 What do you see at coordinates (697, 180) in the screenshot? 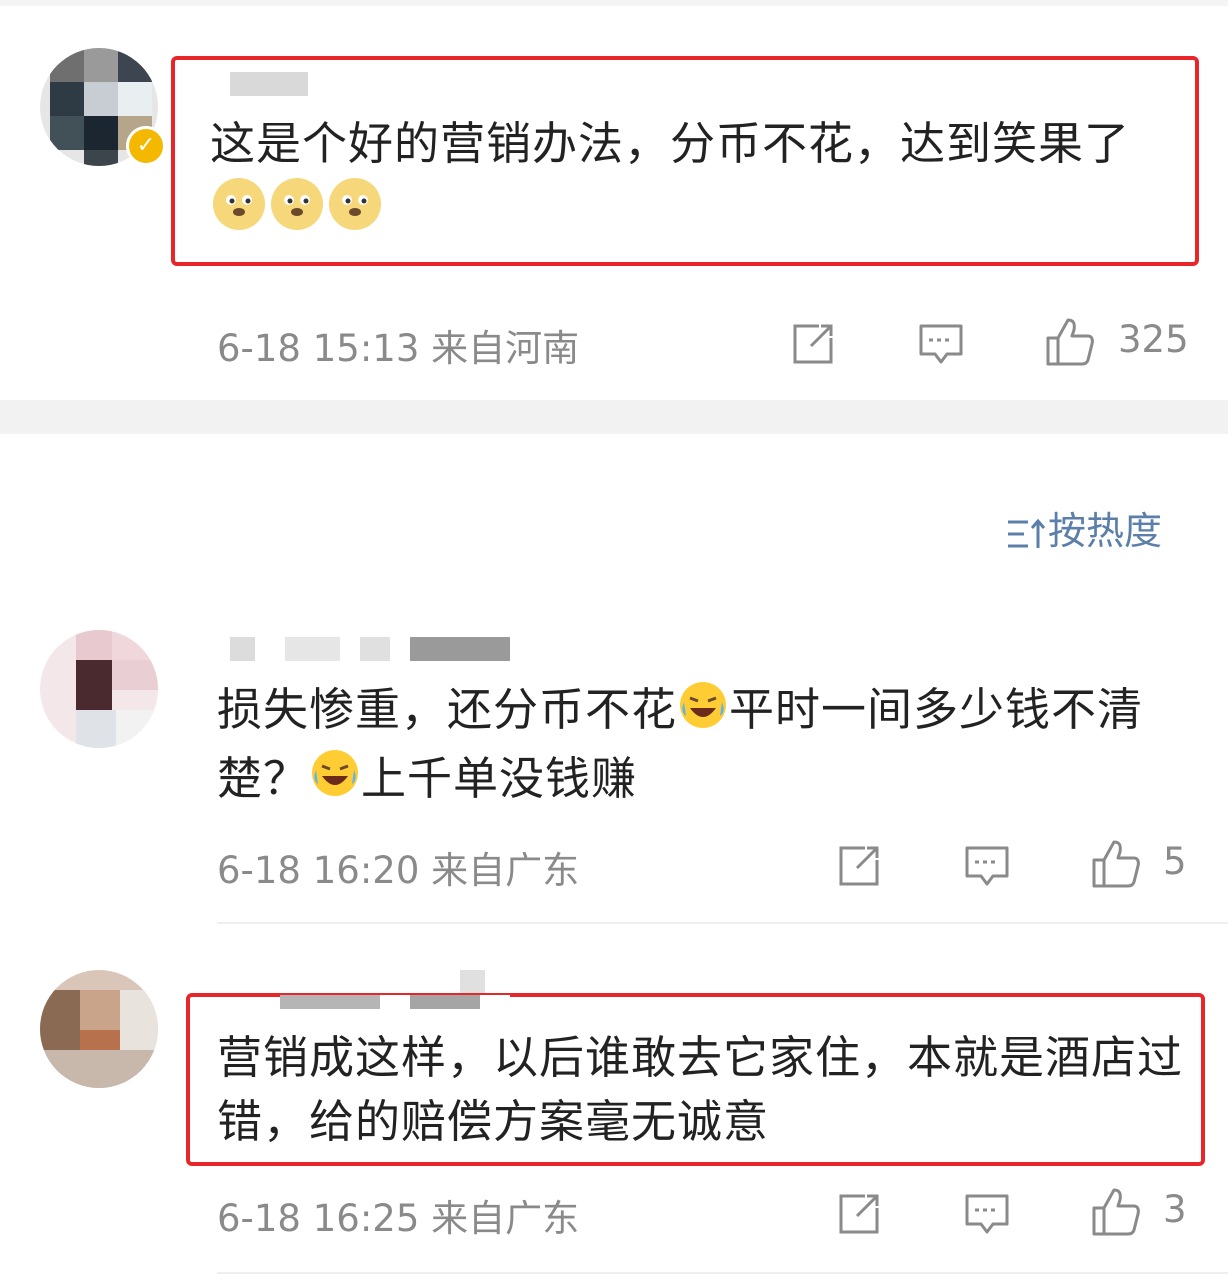
I see `comment-text: 这是个好的营销办法，分币不花，达到笑果了` at bounding box center [697, 180].